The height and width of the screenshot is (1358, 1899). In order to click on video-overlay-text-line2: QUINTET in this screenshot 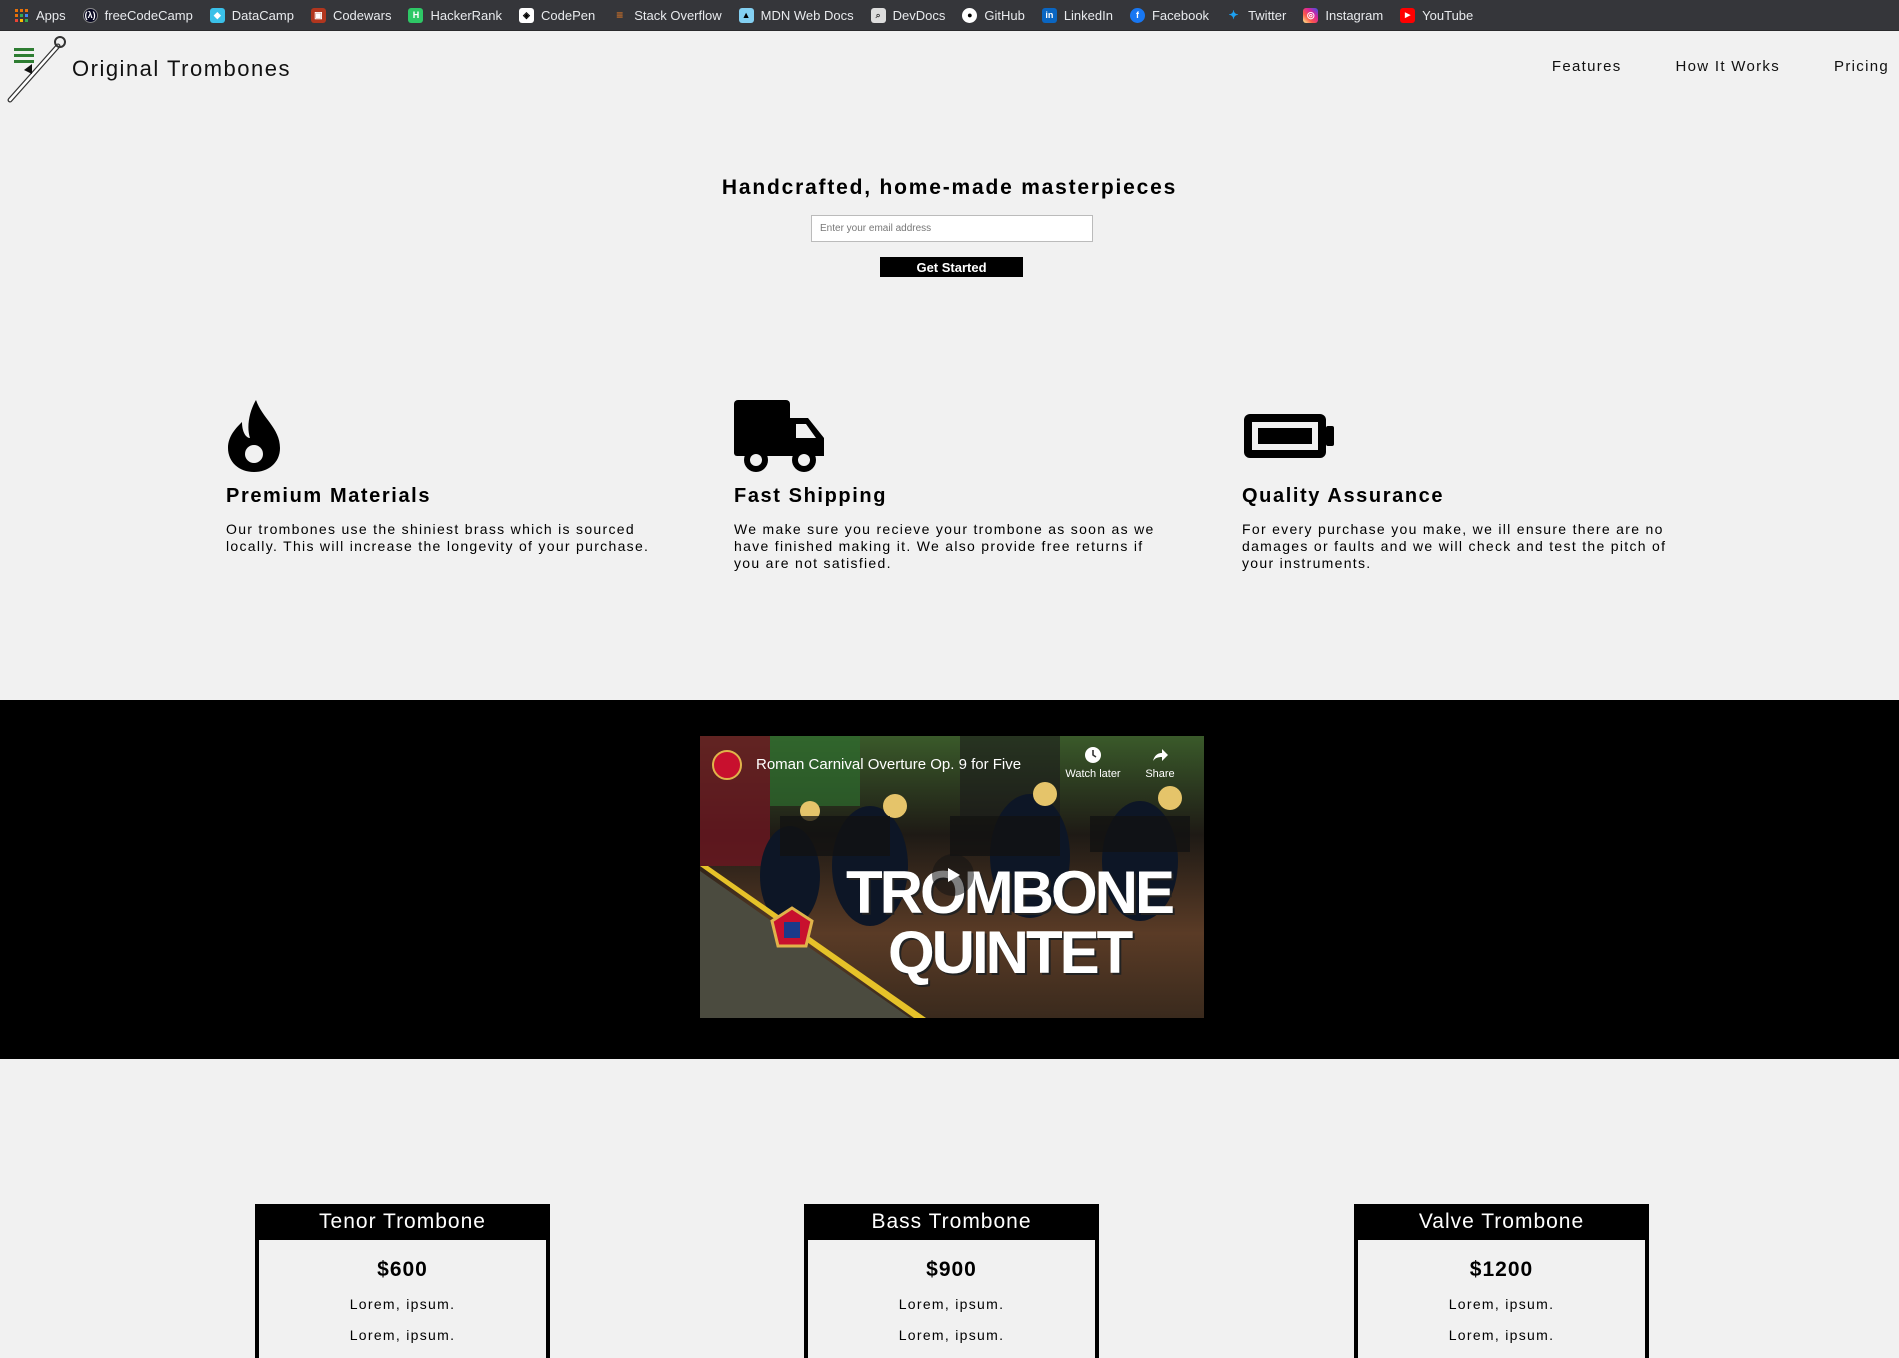, I will do `click(1010, 952)`.